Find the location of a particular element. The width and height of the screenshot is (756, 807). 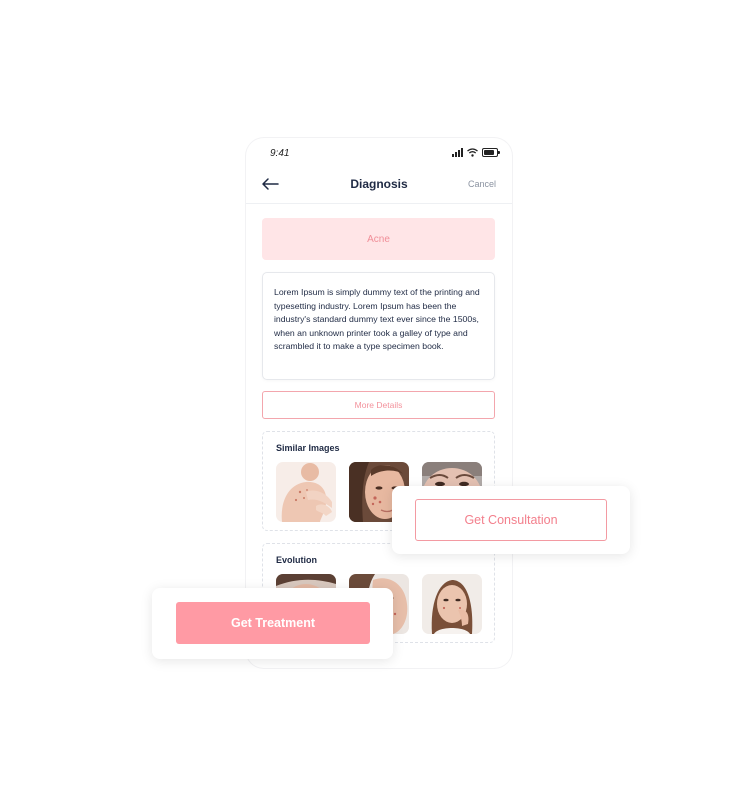

battery-icon is located at coordinates (491, 152).